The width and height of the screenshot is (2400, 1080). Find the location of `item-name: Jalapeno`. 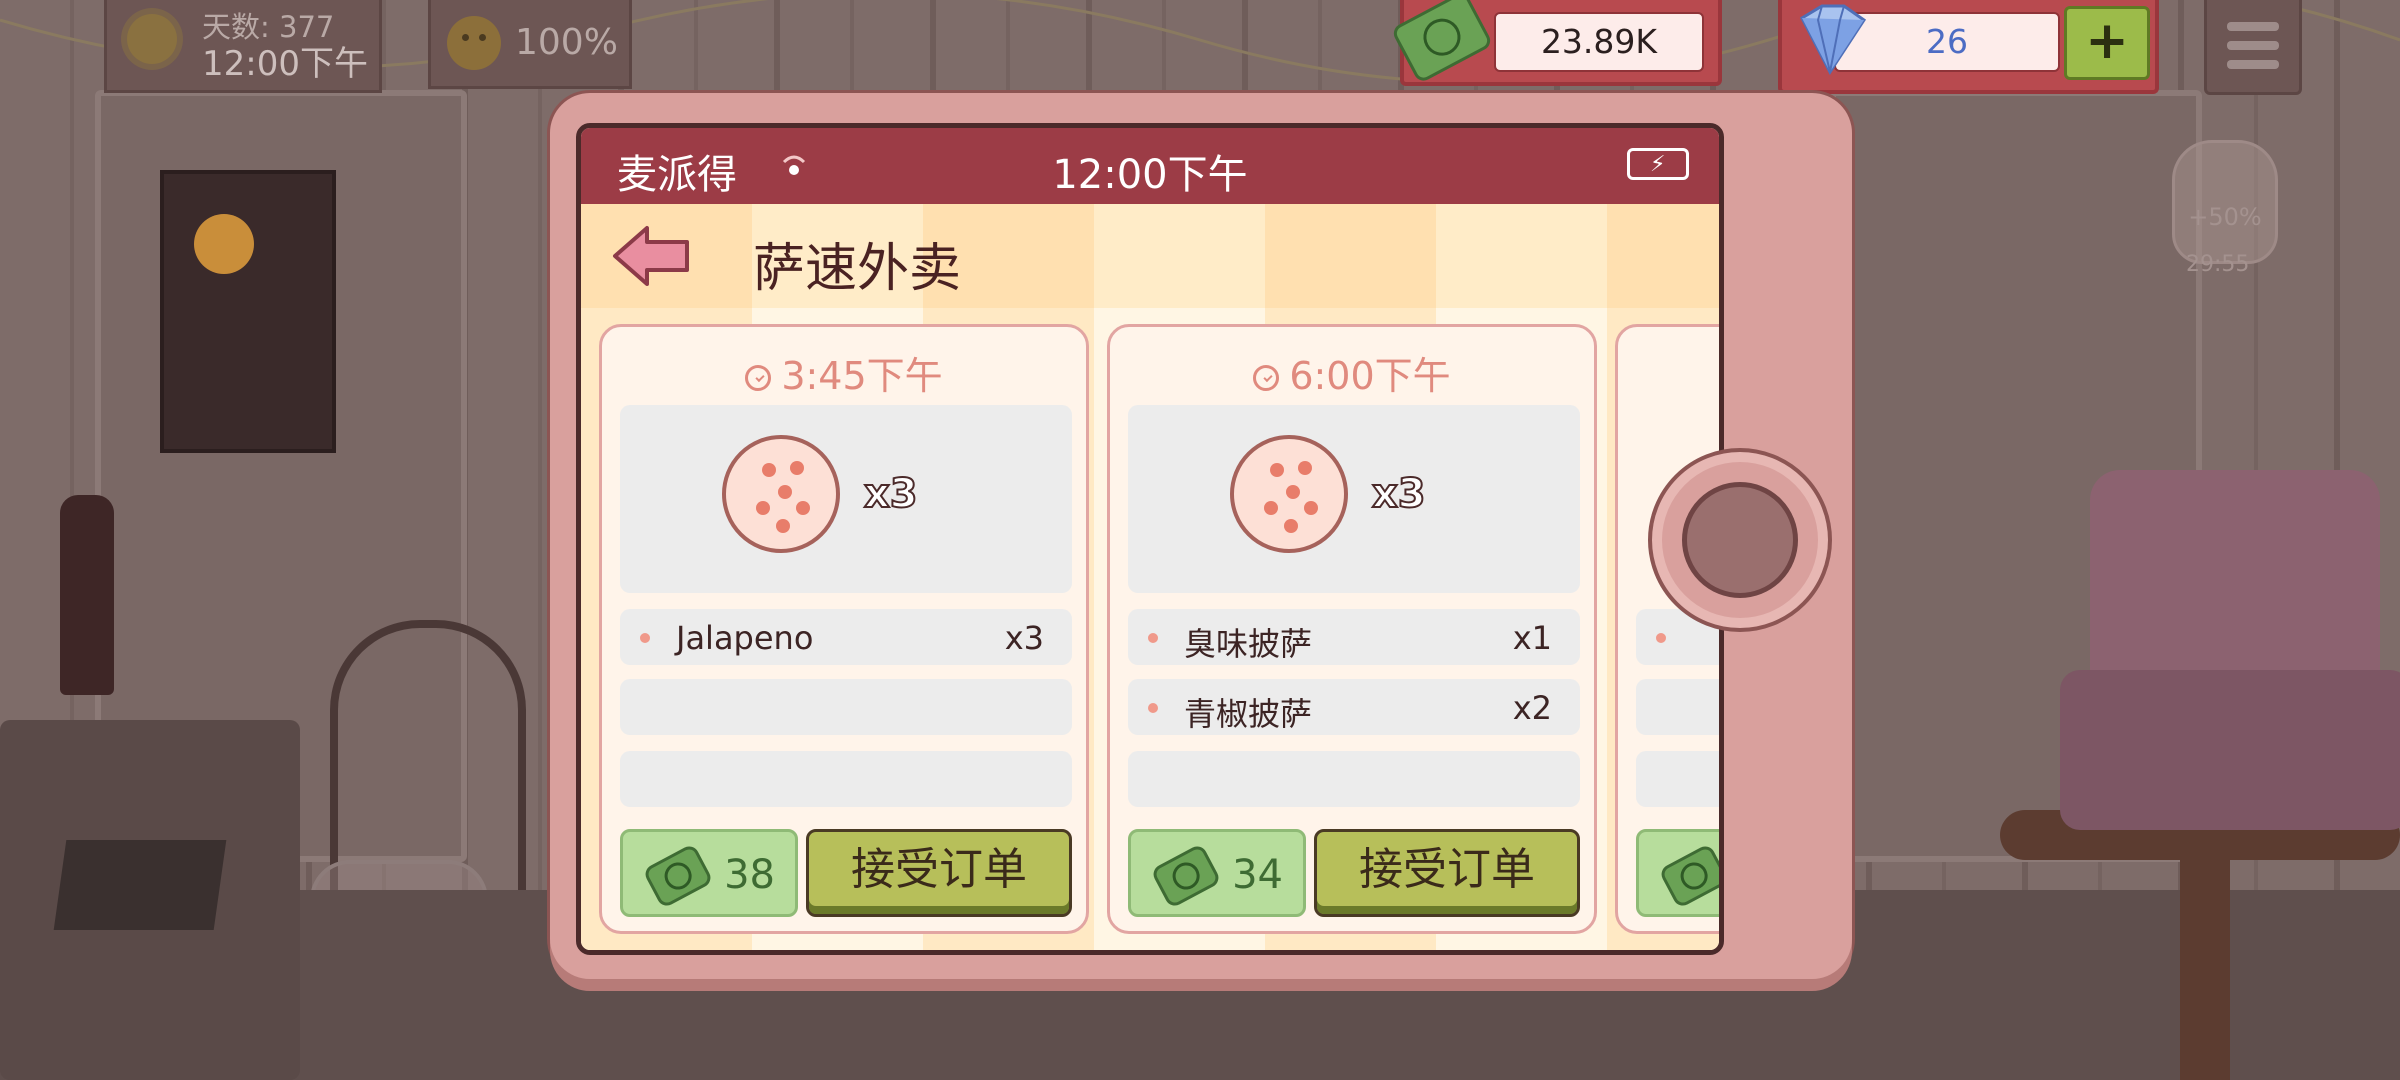

item-name: Jalapeno is located at coordinates (745, 638).